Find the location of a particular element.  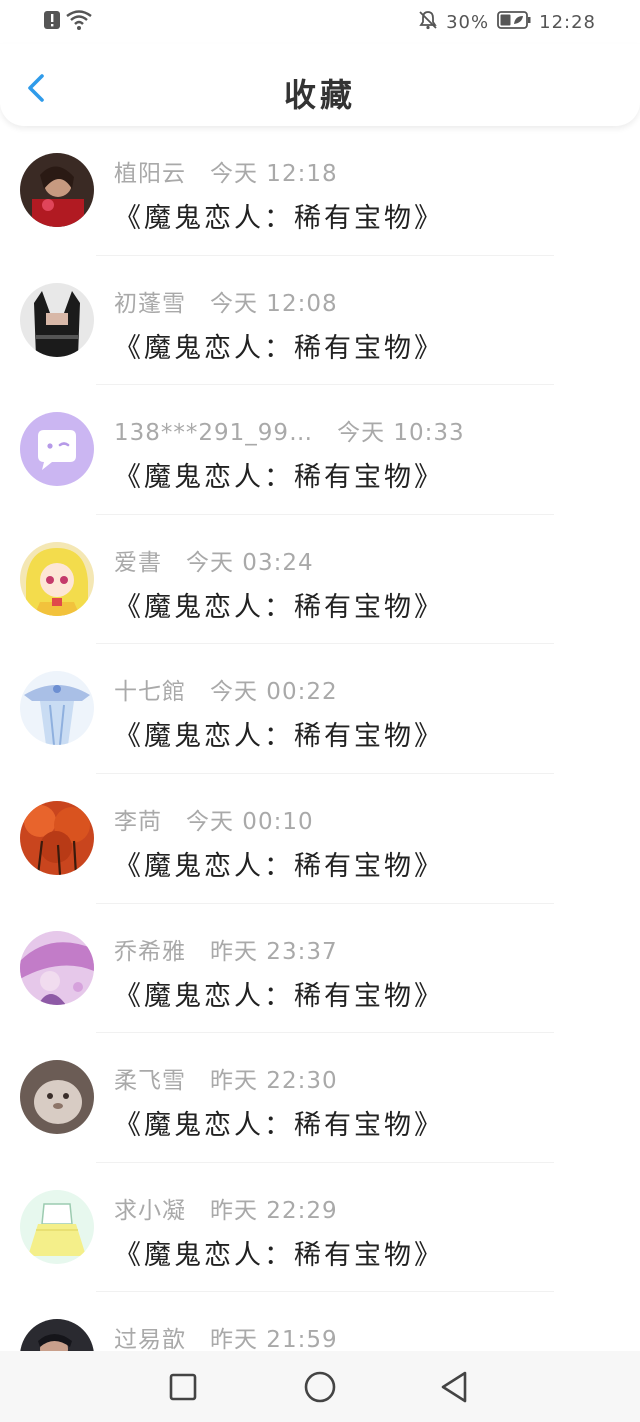

list-item: 初蓬雪 今天 12:08 《魔鬼恋人：稀有宝物》 is located at coordinates (320, 321).